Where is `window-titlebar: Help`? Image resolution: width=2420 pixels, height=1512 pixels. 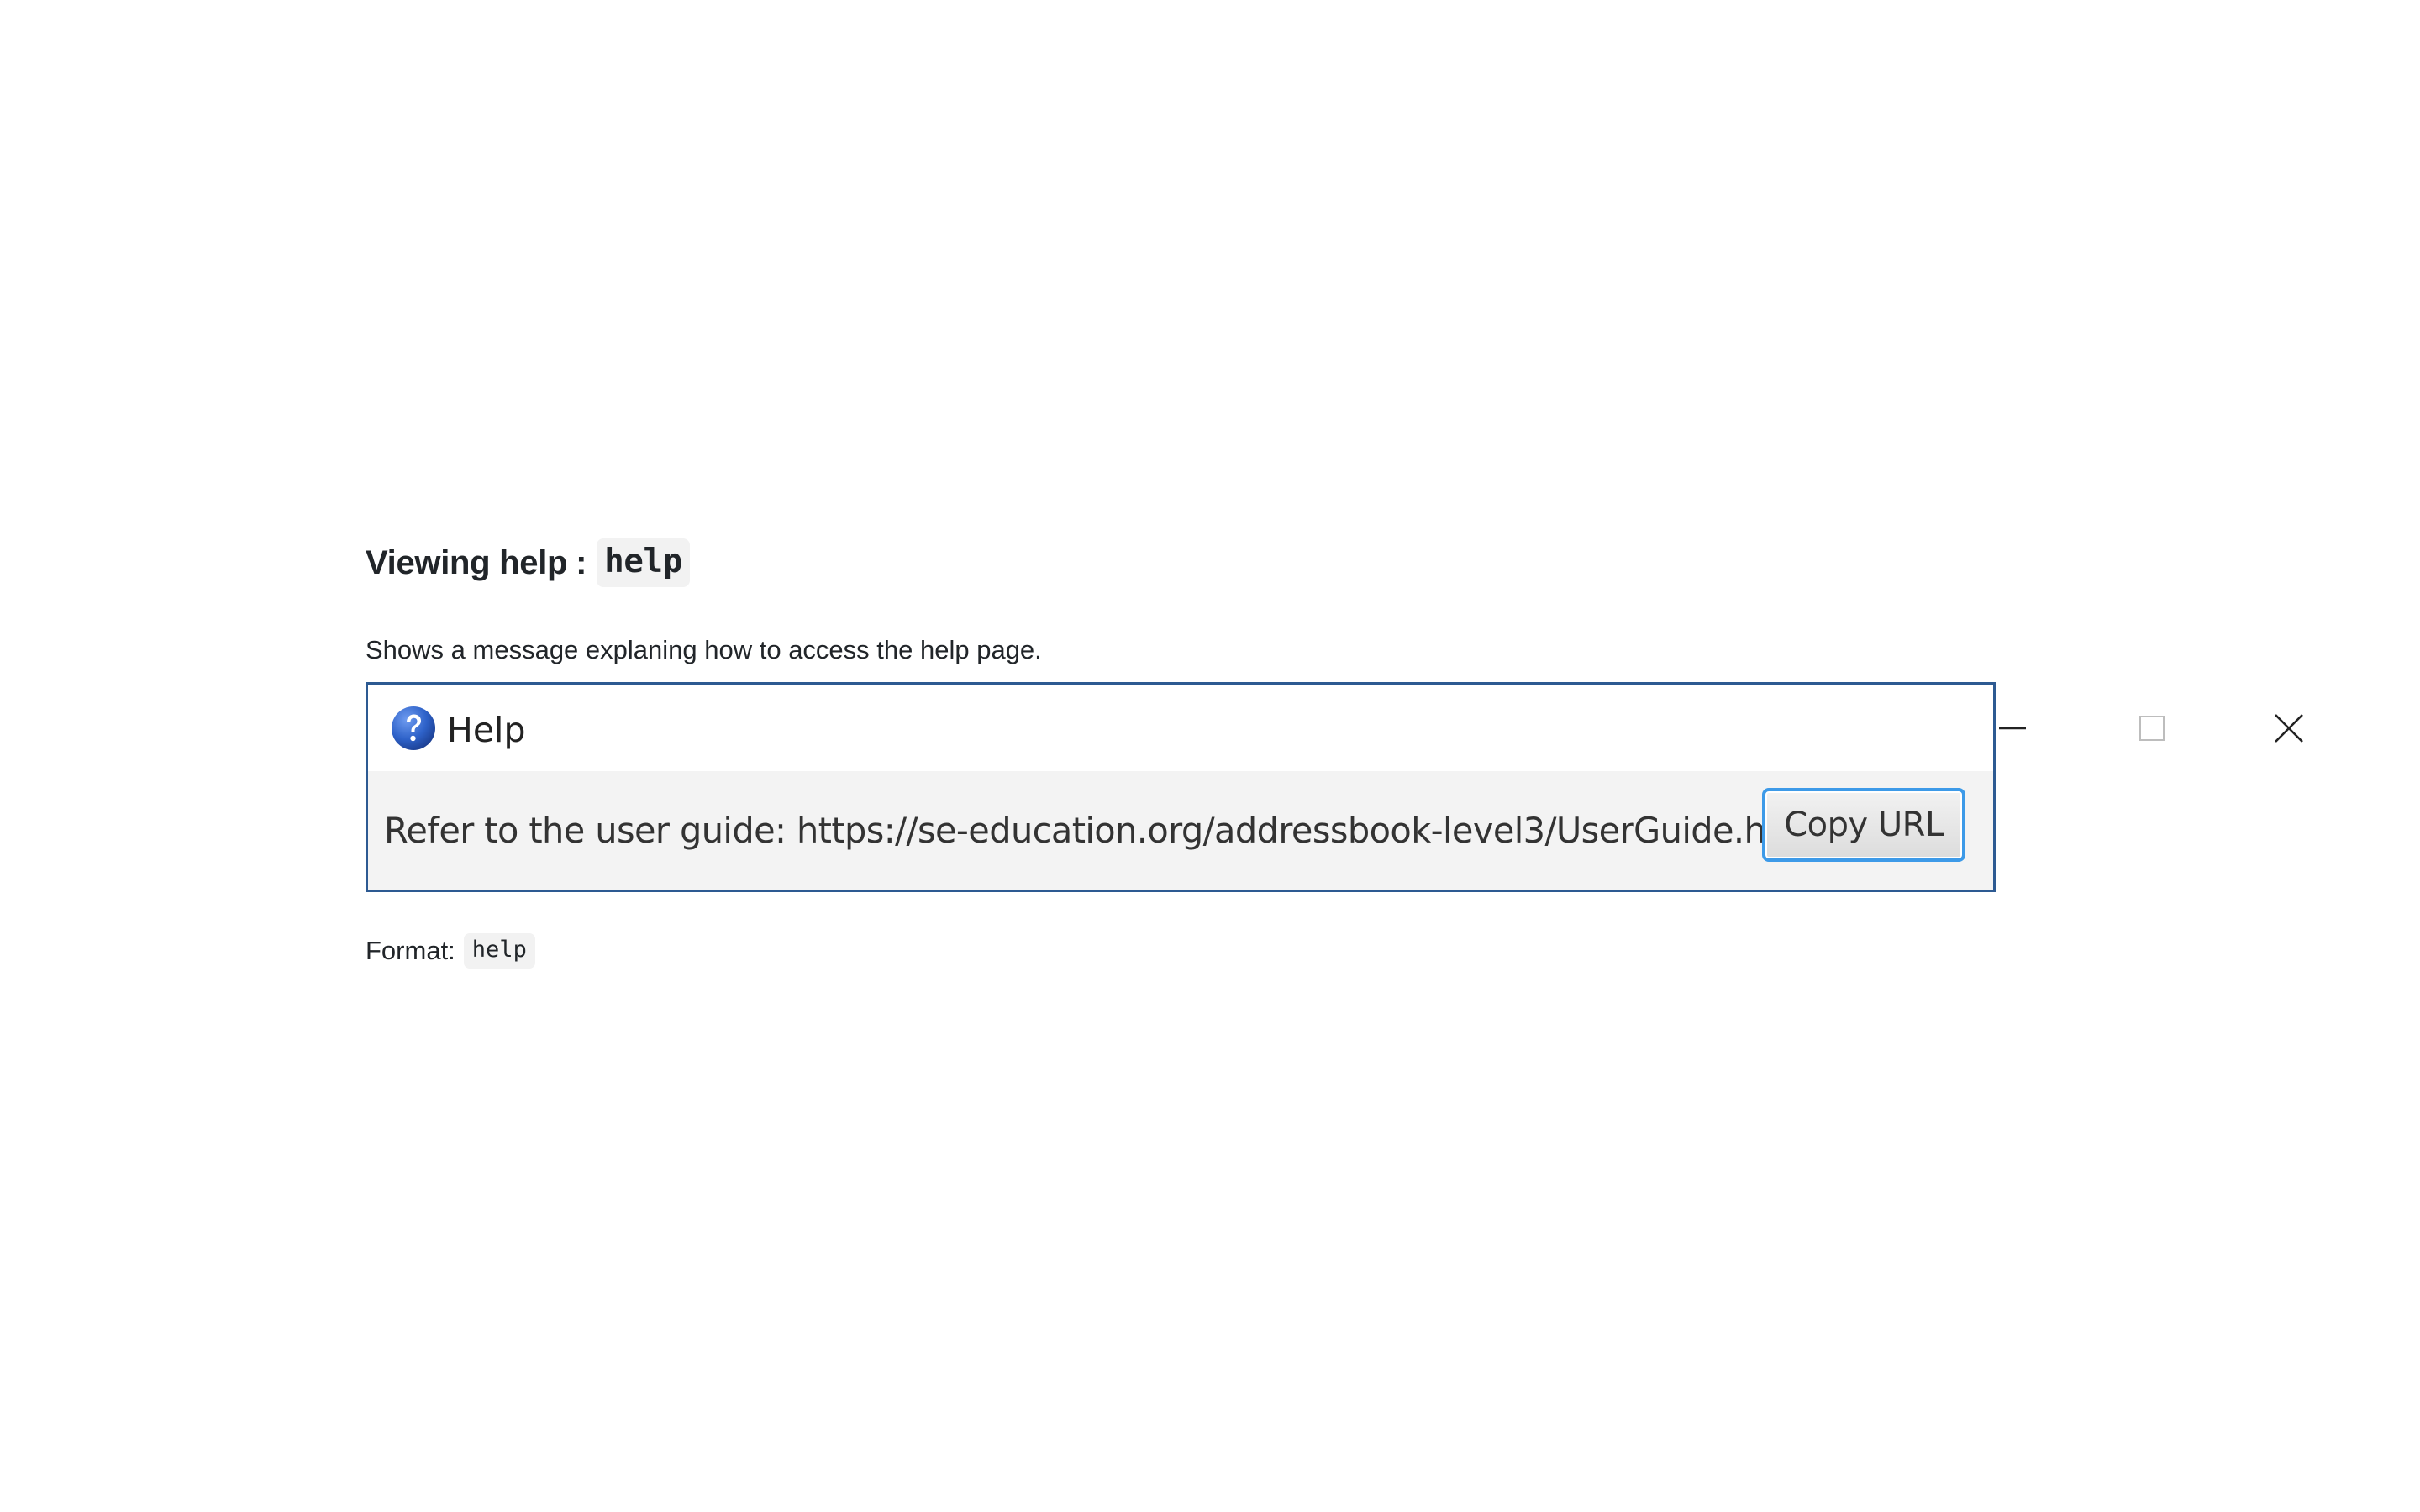
window-titlebar: Help is located at coordinates (1335, 728).